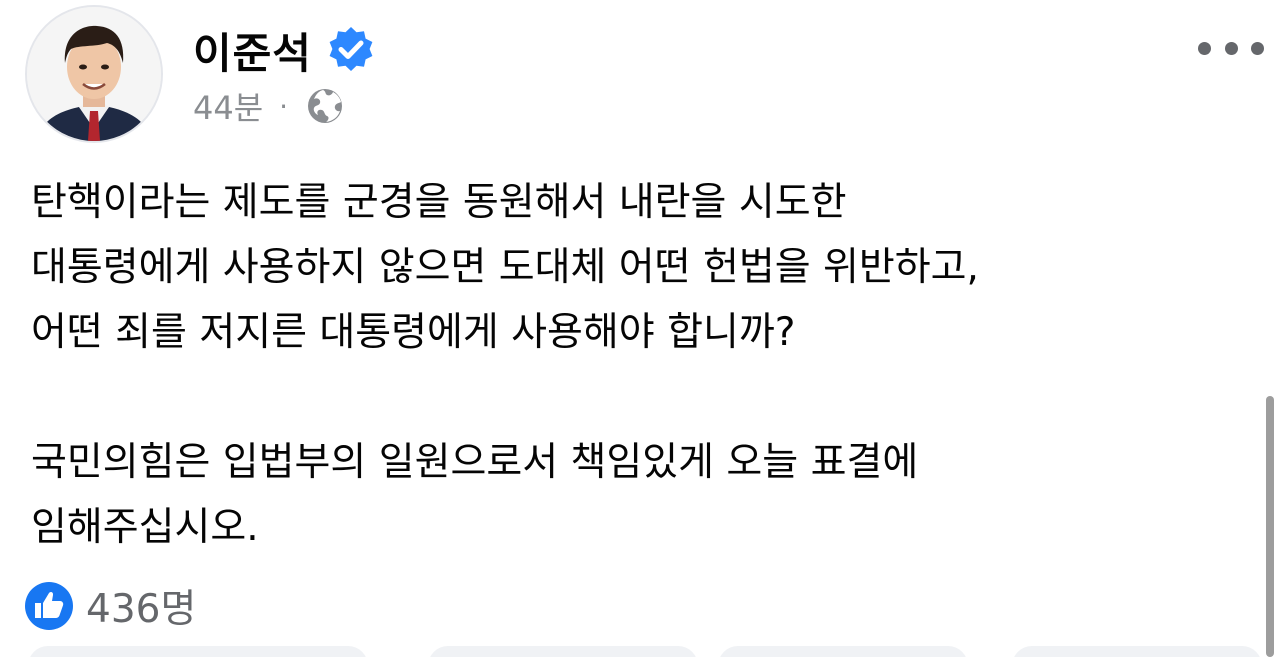 The image size is (1284, 657). What do you see at coordinates (49, 606) in the screenshot?
I see `thumbs-up-icon` at bounding box center [49, 606].